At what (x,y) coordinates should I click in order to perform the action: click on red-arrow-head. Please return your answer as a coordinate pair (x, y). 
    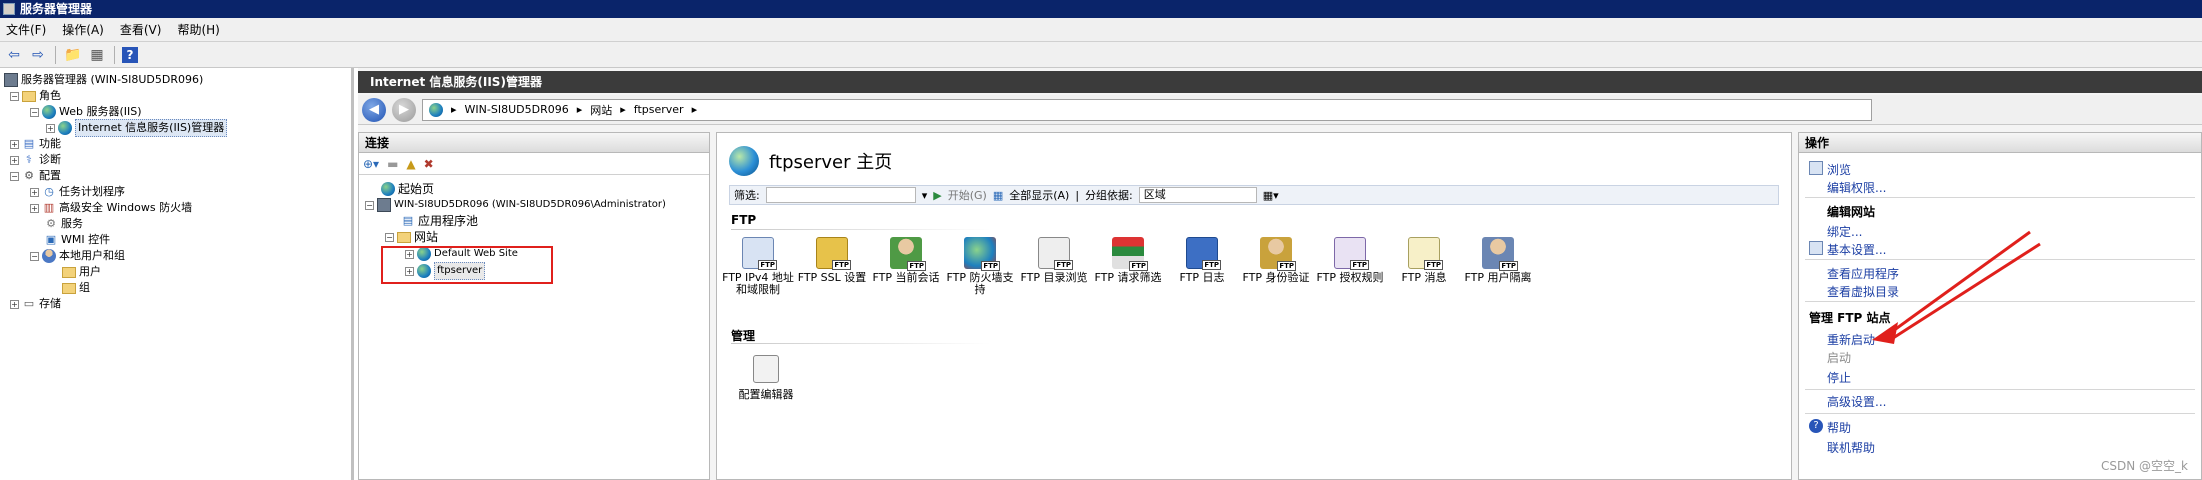
    Looking at the image, I should click on (1885, 333).